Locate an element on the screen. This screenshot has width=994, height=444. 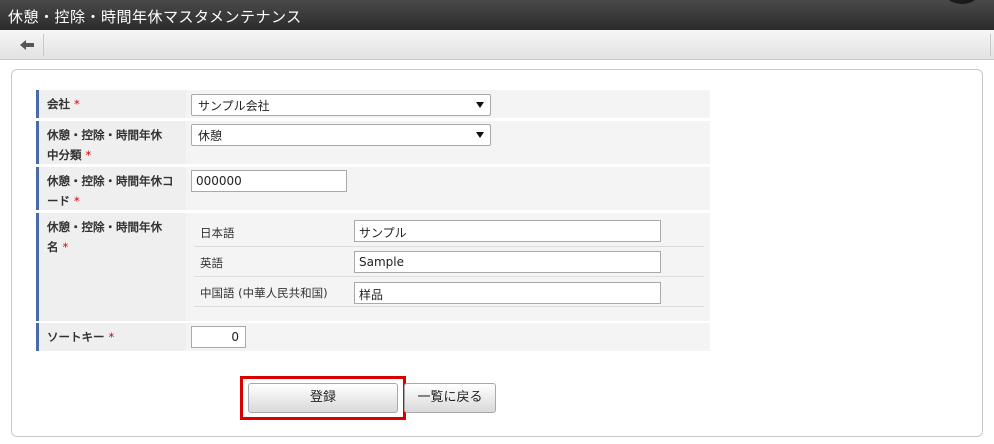
company-select: サンプル会社 is located at coordinates (341, 105).